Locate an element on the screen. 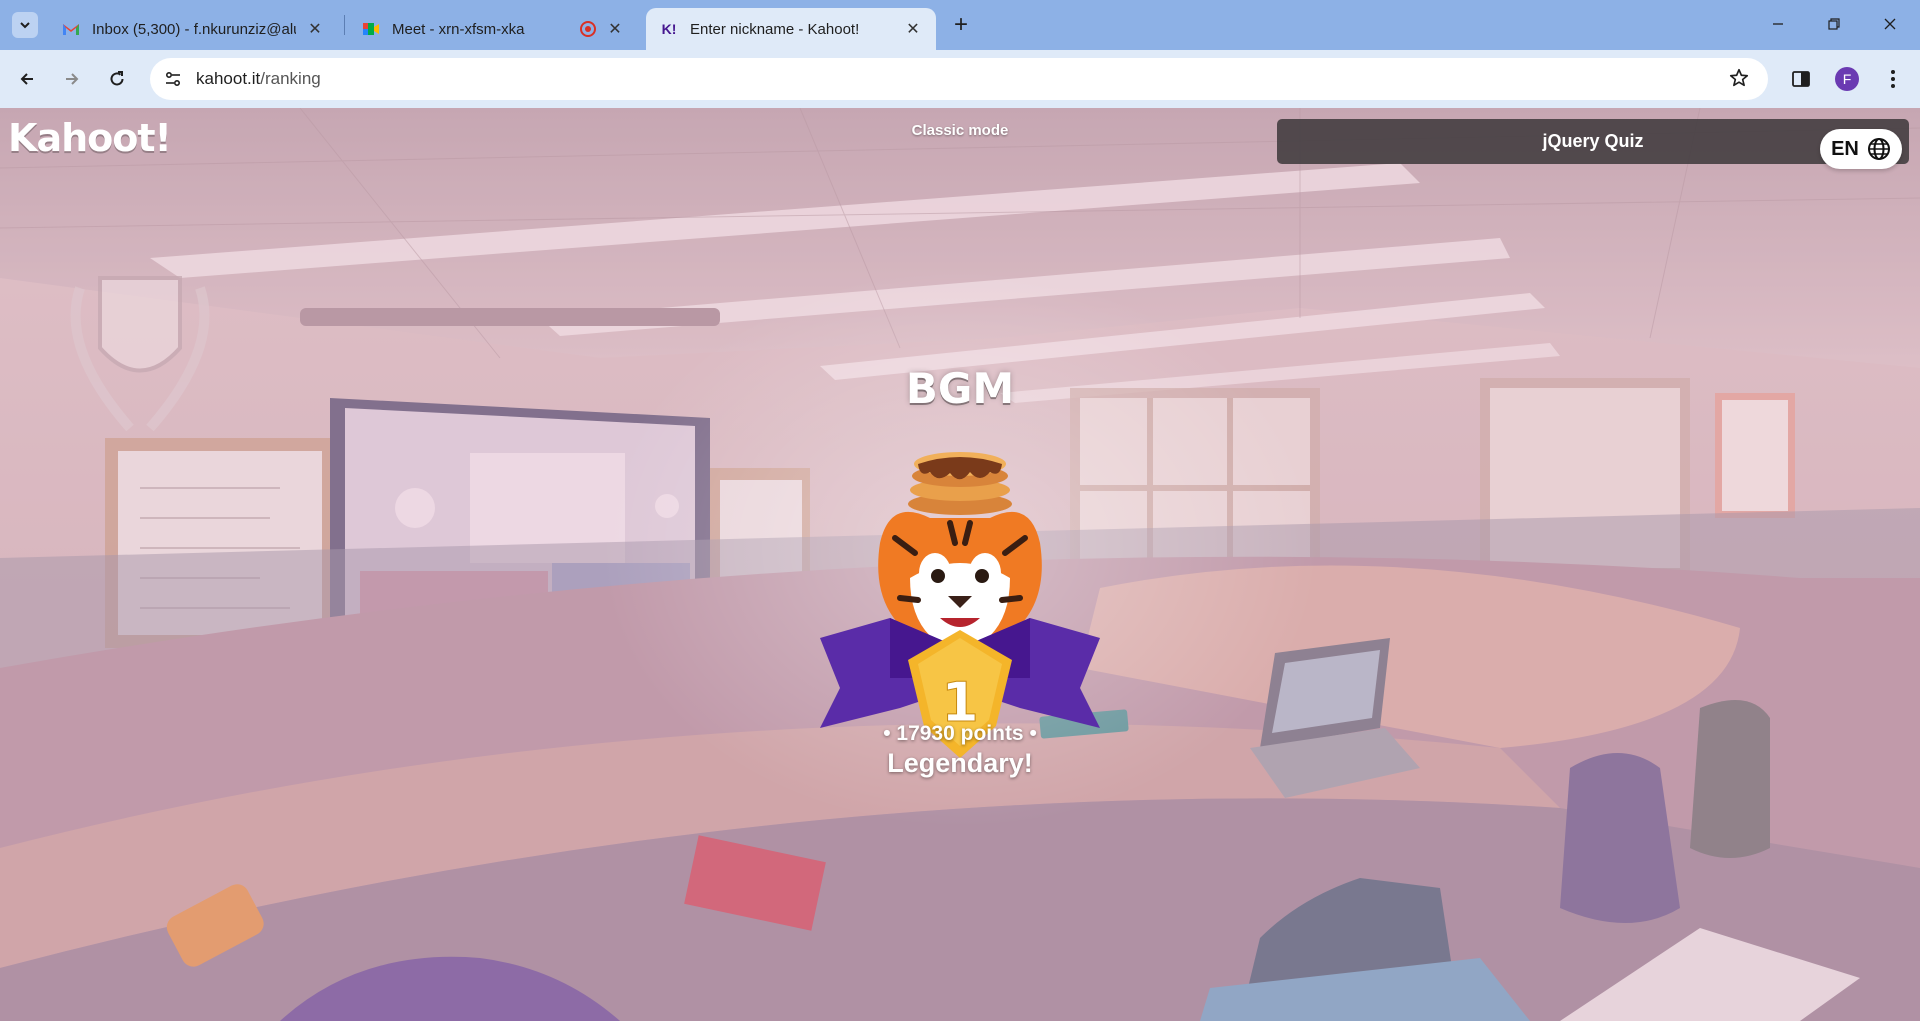 Image resolution: width=1920 pixels, height=1021 pixels. restore-icon is located at coordinates (1834, 24).